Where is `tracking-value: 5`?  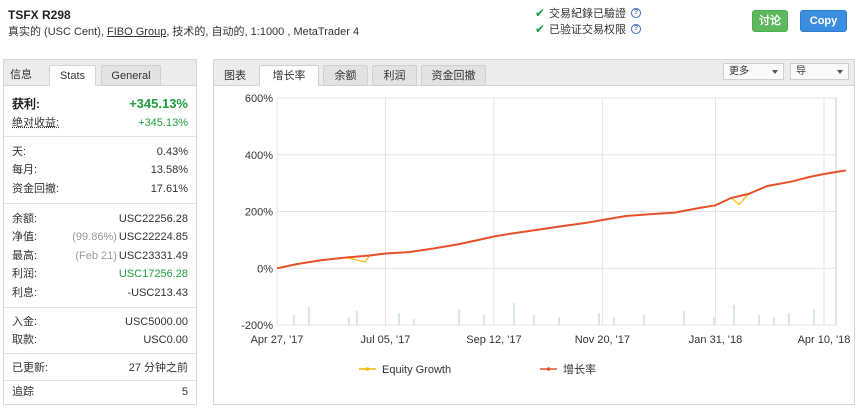
tracking-value: 5 is located at coordinates (184, 392).